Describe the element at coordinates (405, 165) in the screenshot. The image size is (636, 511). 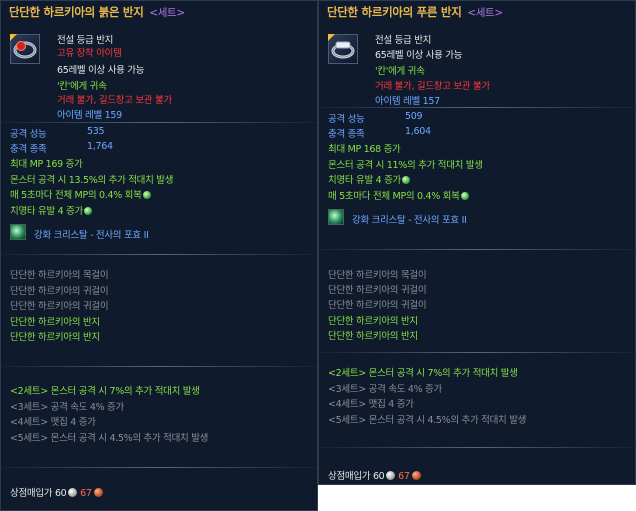
I see `effect-line: 몬스터 공격 시 11%의 추가 적대치 발생` at that location.